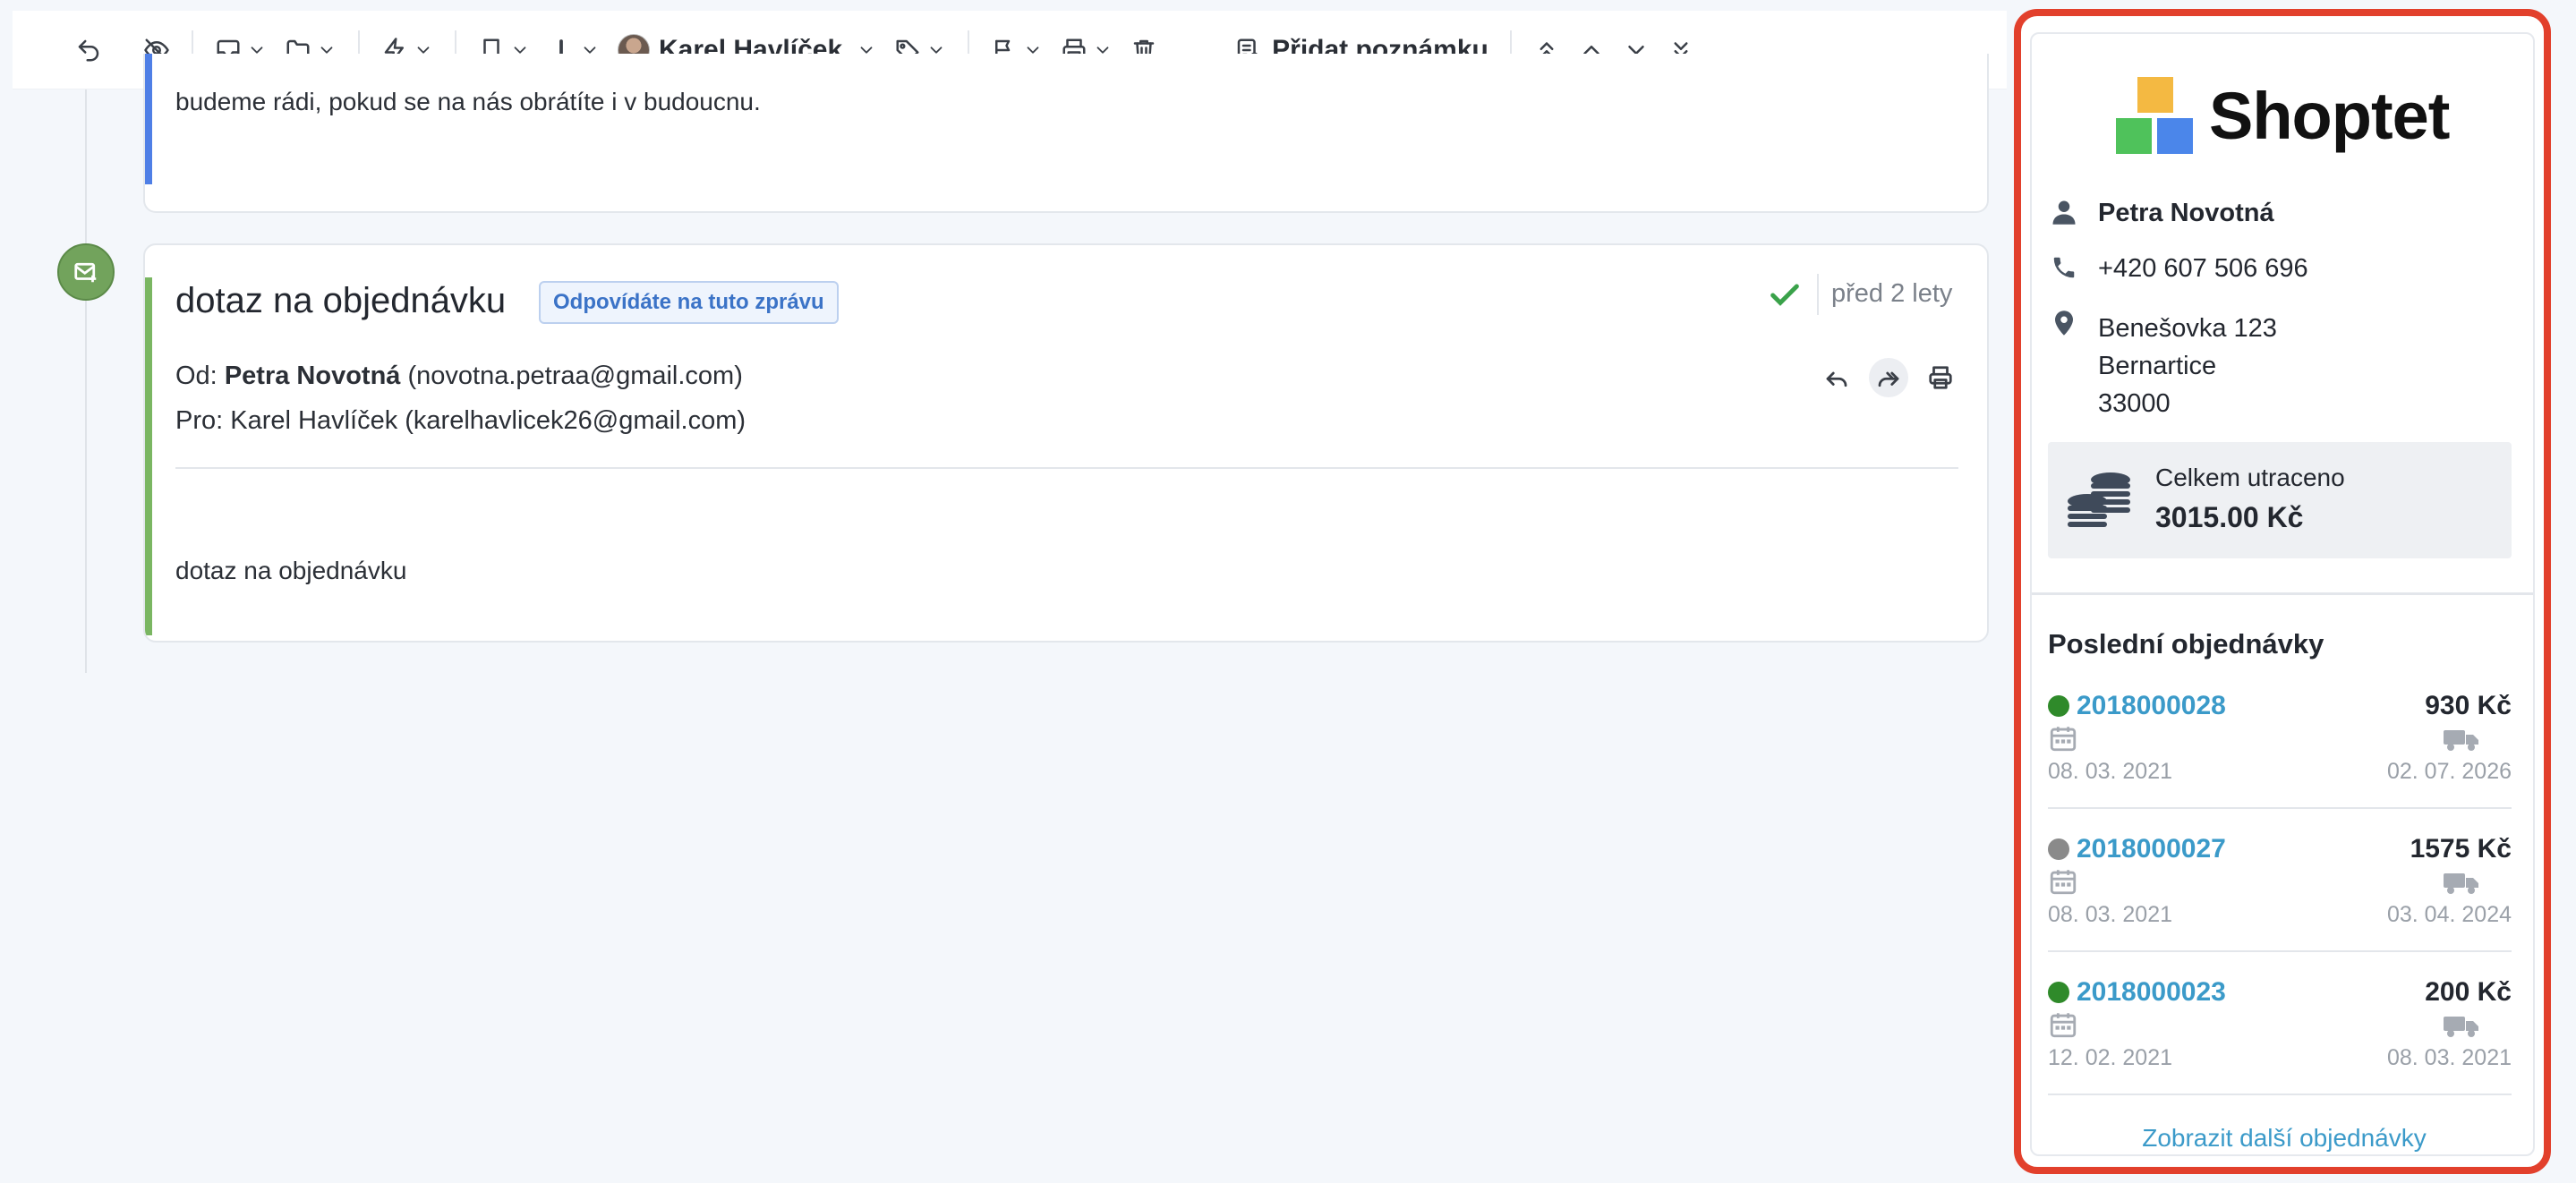  I want to click on shoptet-logo: Shoptet, so click(2283, 115).